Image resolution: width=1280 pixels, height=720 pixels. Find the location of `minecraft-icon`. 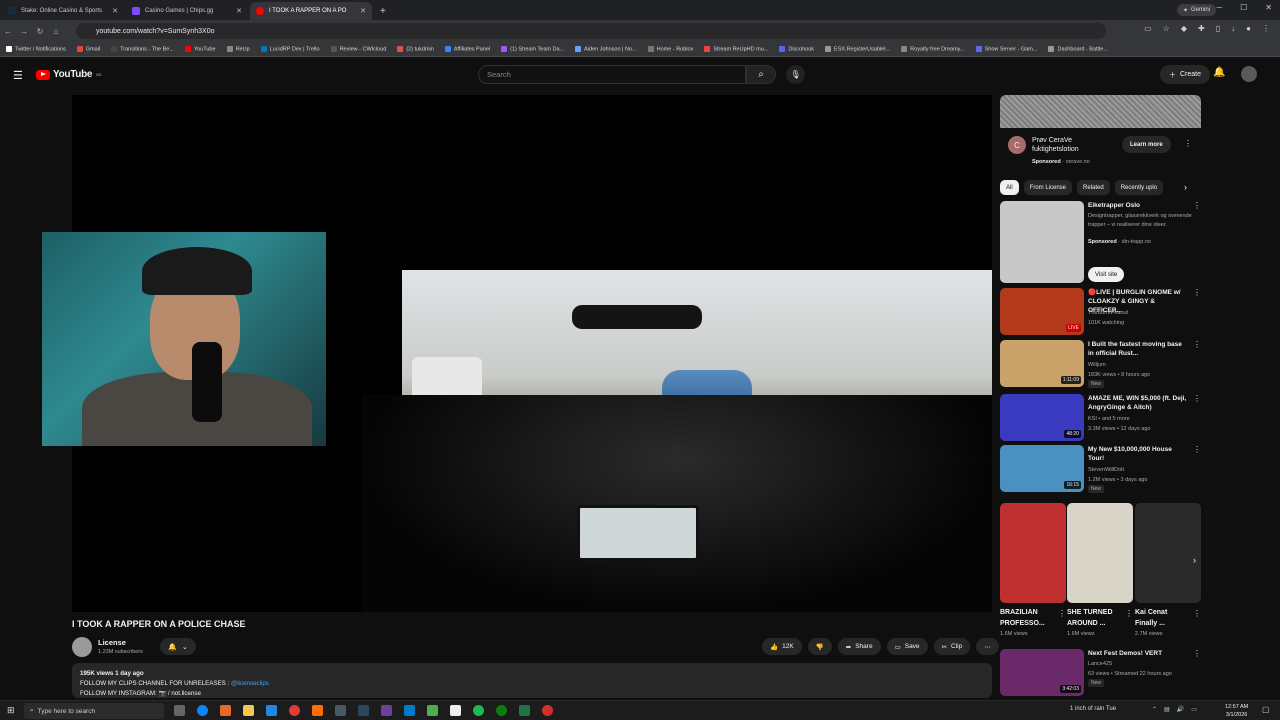

minecraft-icon is located at coordinates (432, 710).